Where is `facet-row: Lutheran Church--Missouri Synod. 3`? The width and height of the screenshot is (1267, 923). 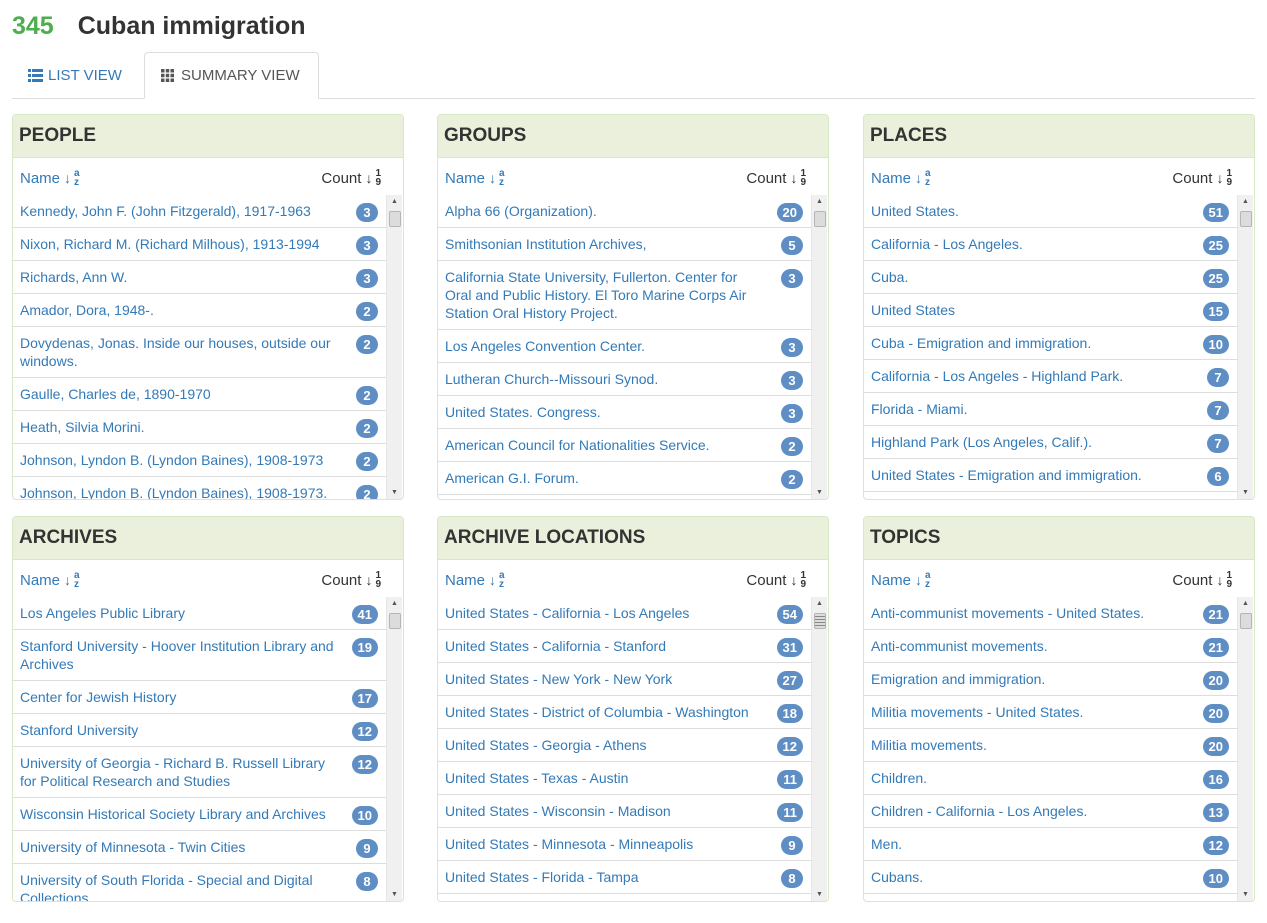 facet-row: Lutheran Church--Missouri Synod. 3 is located at coordinates (624, 379).